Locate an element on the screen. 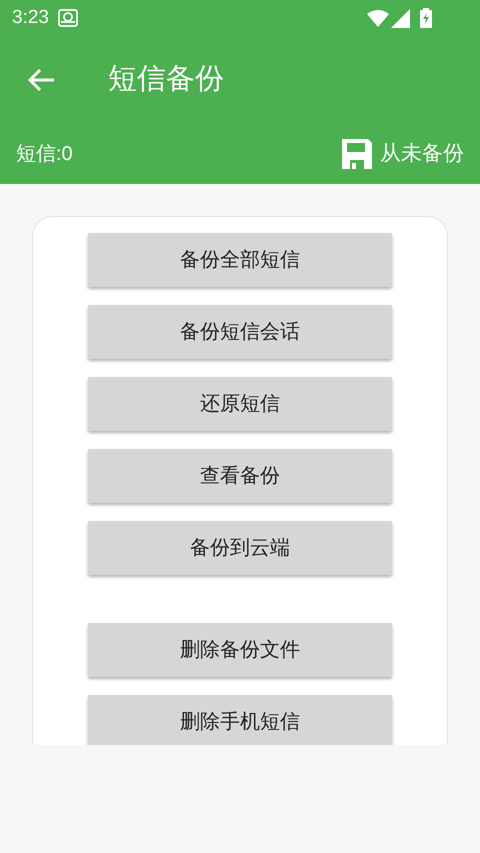 This screenshot has width=480, height=853. message-count: 短信:0 is located at coordinates (44, 154).